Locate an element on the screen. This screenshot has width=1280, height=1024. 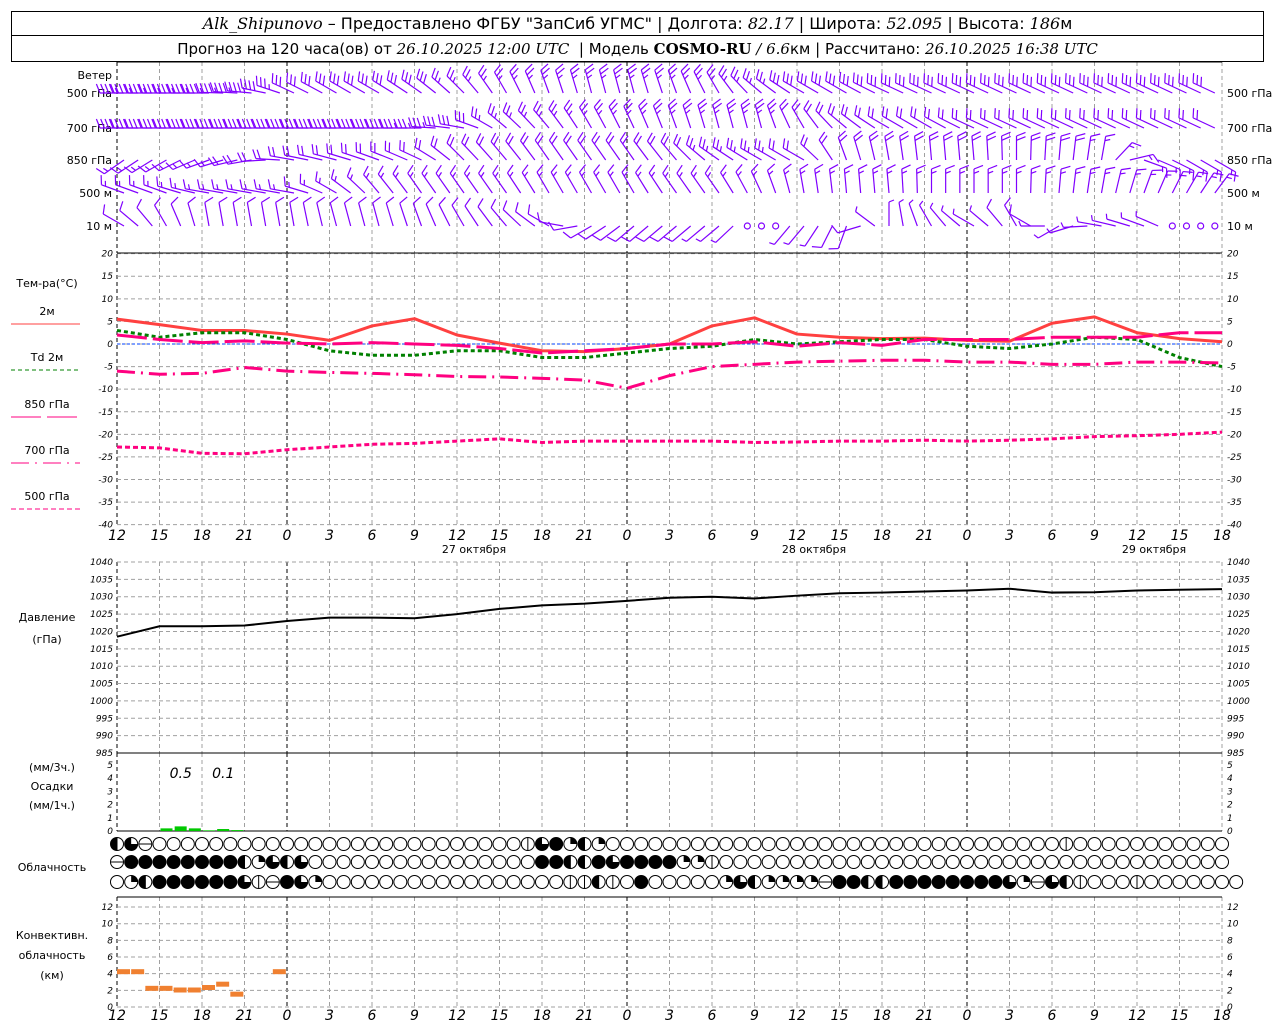
temp-tick-left: -5 is located at coordinates (108, 368).